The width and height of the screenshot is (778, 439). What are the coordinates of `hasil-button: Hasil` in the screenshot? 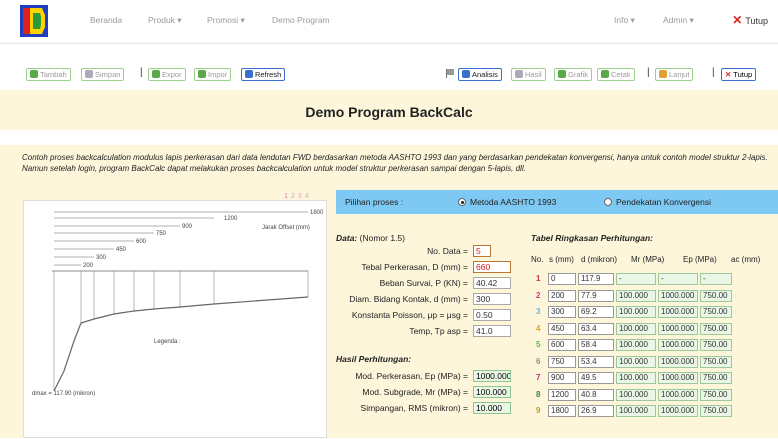 It's located at (528, 74).